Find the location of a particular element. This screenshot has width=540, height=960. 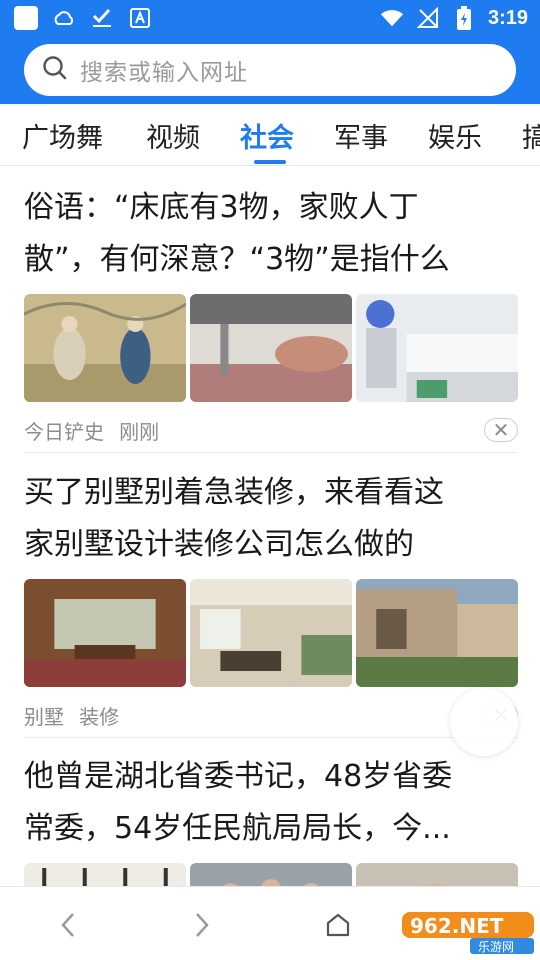

article-image-villa-exterior is located at coordinates (437, 633).